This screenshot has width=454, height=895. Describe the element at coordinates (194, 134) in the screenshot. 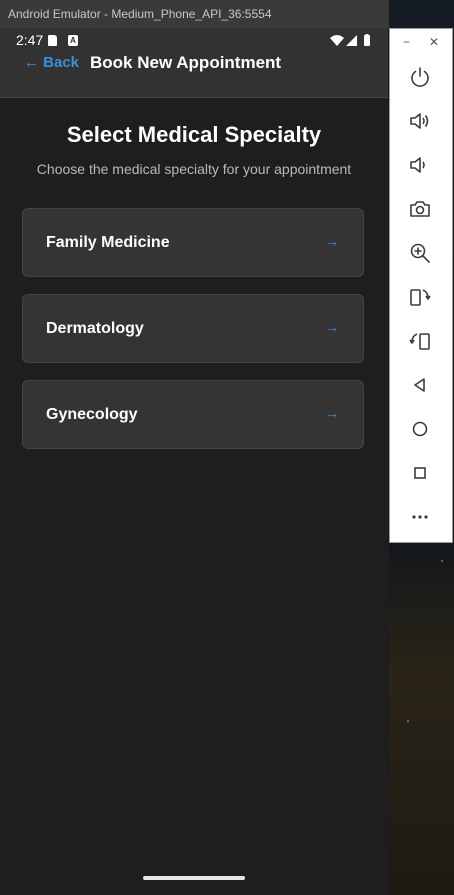

I see `page-title: Select Medical Specialty` at that location.